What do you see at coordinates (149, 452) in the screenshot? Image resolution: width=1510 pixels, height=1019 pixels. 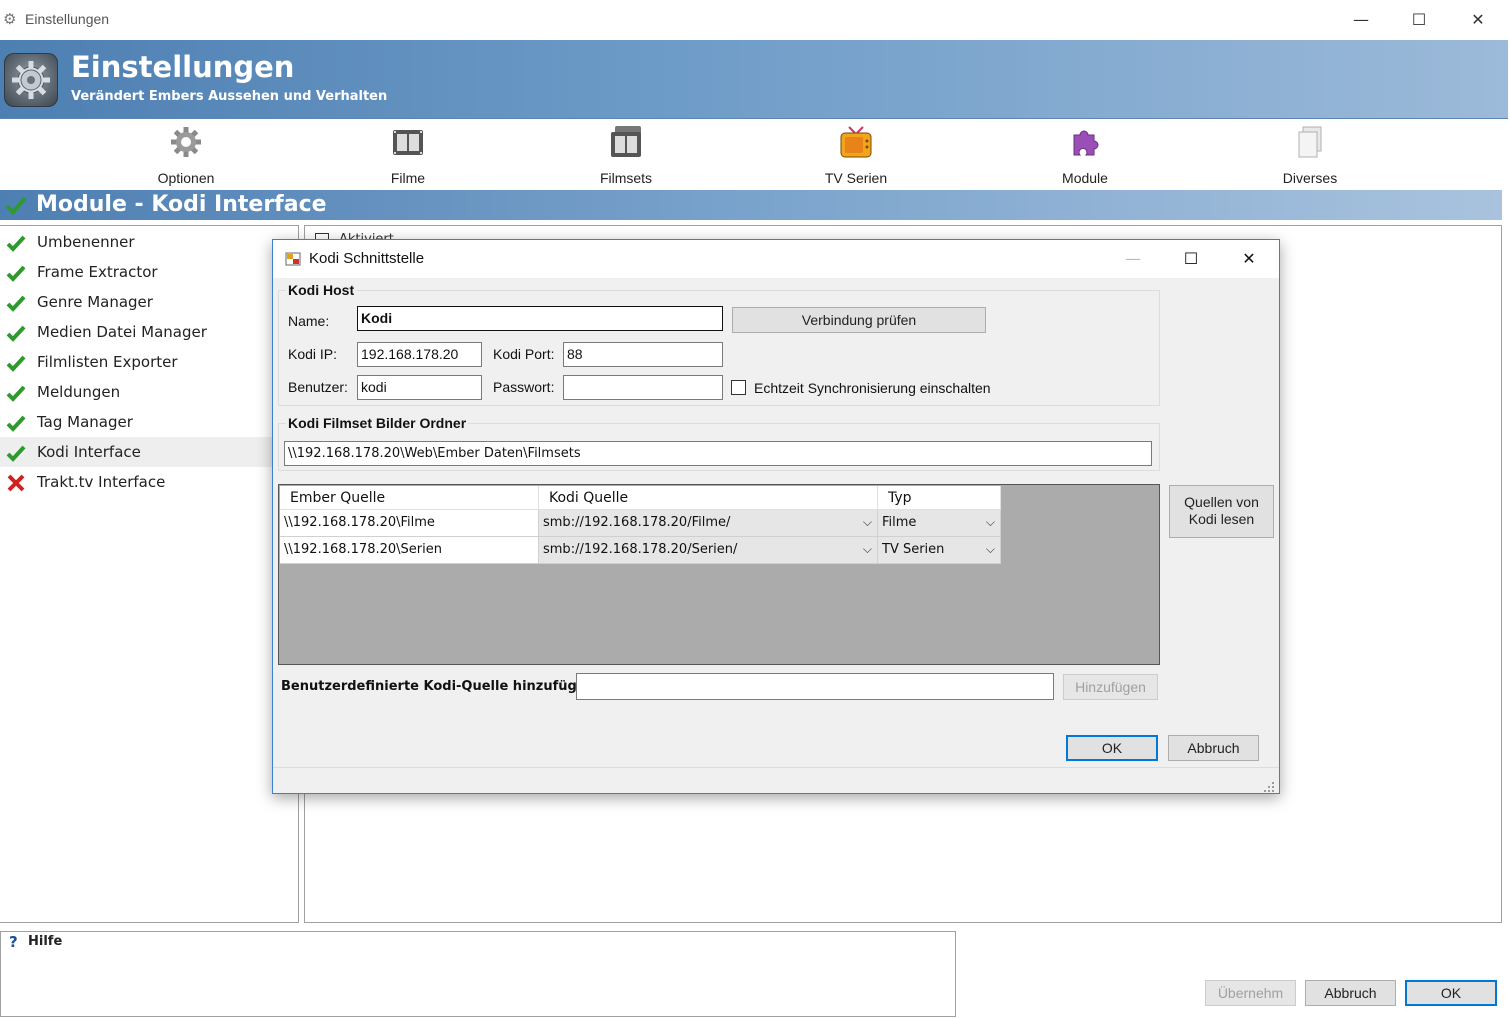 I see `list-item: Kodi Interface` at bounding box center [149, 452].